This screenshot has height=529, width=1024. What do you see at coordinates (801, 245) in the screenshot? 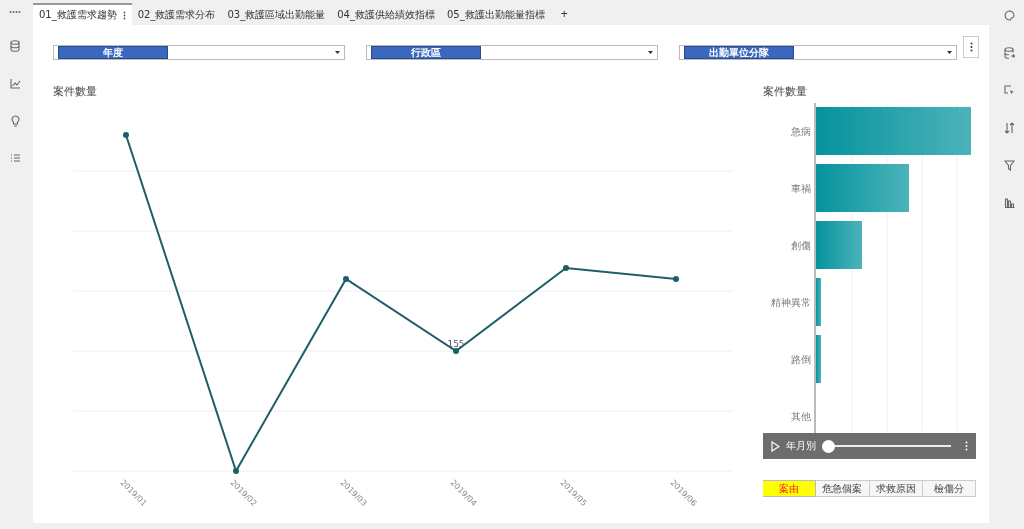
I see `axis-label: 創傷` at bounding box center [801, 245].